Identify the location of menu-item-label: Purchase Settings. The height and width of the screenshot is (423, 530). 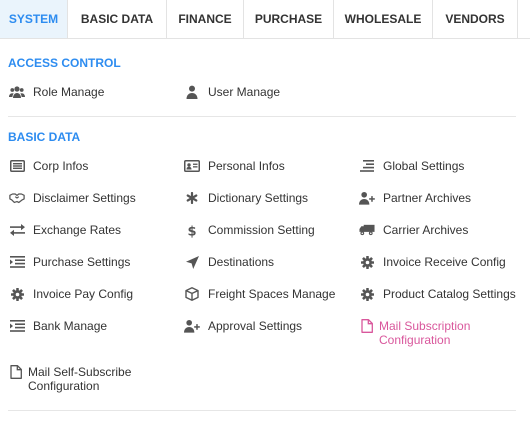
(82, 262).